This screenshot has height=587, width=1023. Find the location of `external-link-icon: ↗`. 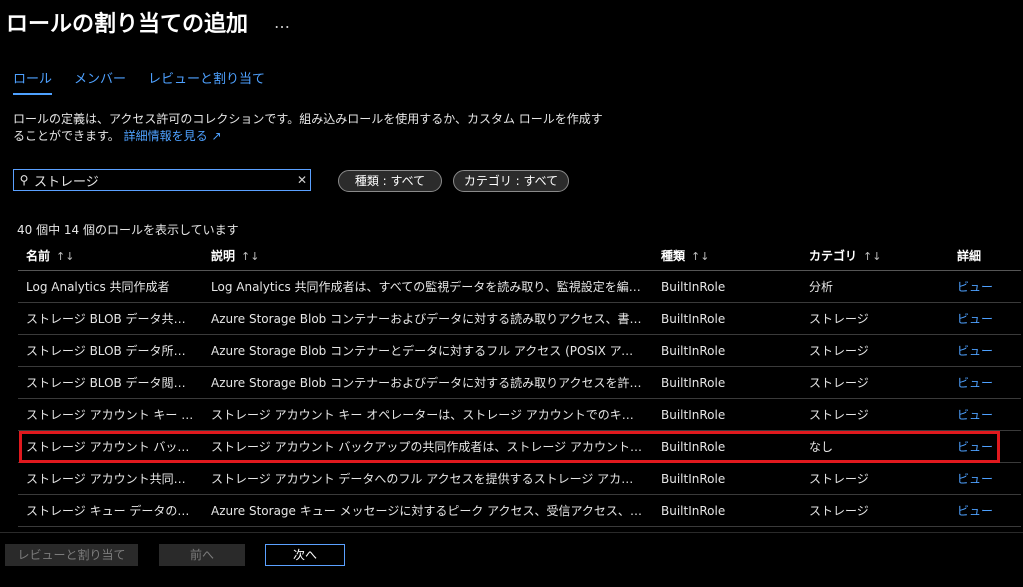

external-link-icon: ↗ is located at coordinates (216, 136).